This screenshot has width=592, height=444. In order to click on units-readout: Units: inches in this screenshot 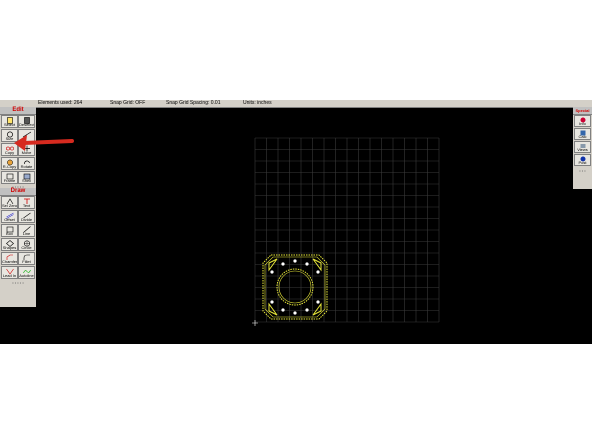, I will do `click(257, 103)`.